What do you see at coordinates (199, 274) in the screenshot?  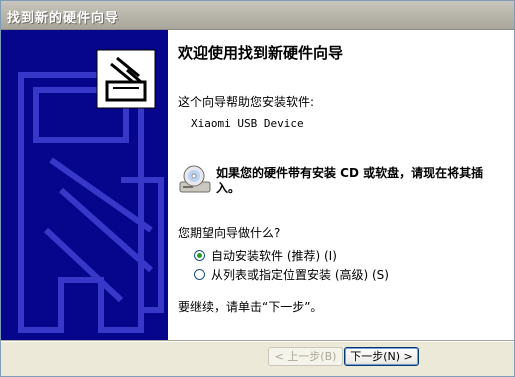 I see `radio-list-install` at bounding box center [199, 274].